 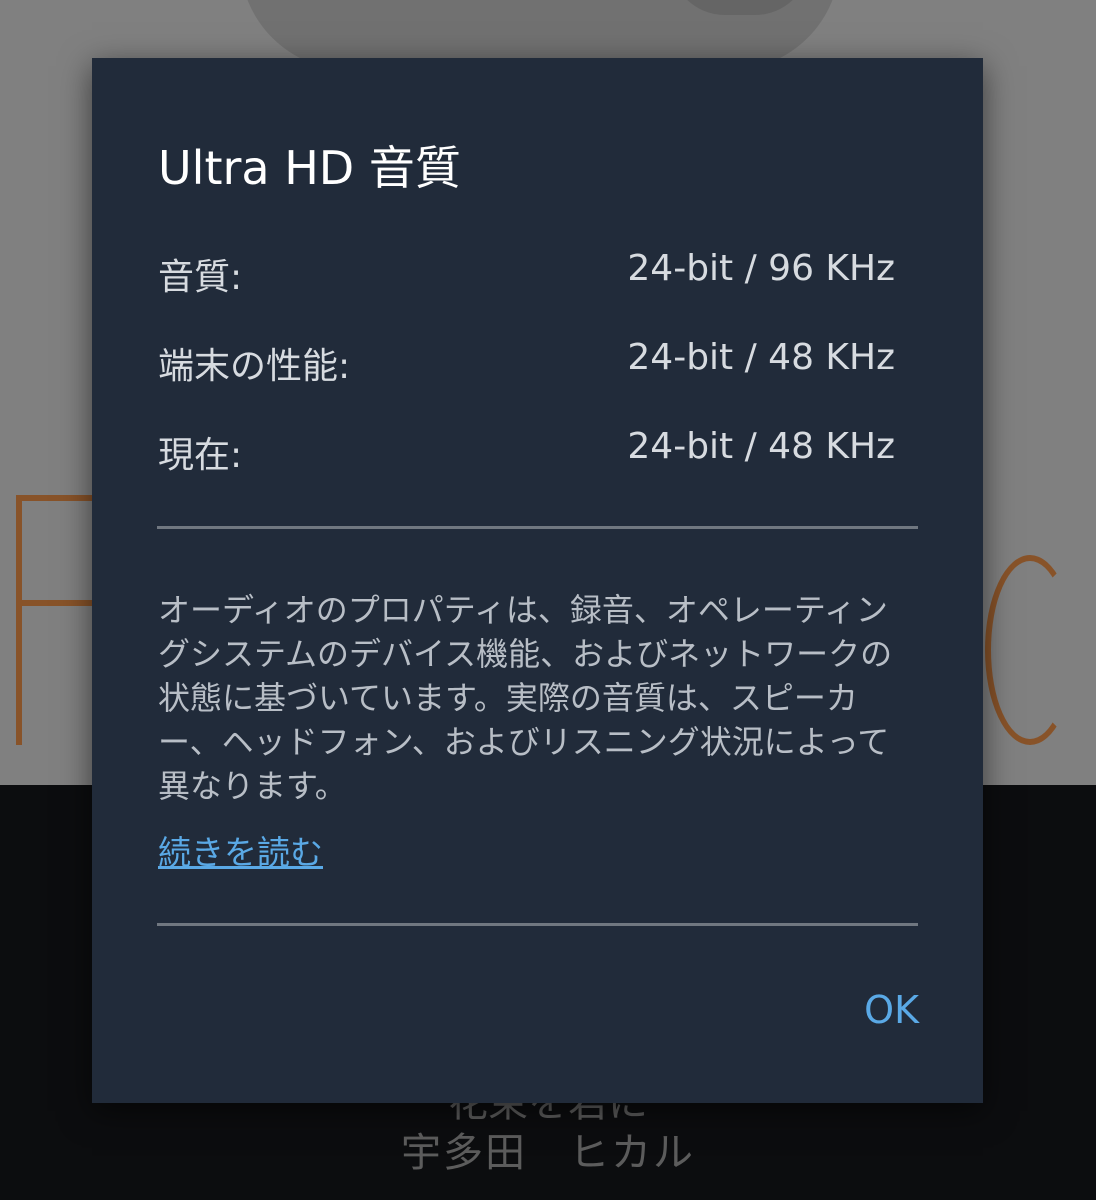 What do you see at coordinates (891, 1010) in the screenshot?
I see `ok-button: OK` at bounding box center [891, 1010].